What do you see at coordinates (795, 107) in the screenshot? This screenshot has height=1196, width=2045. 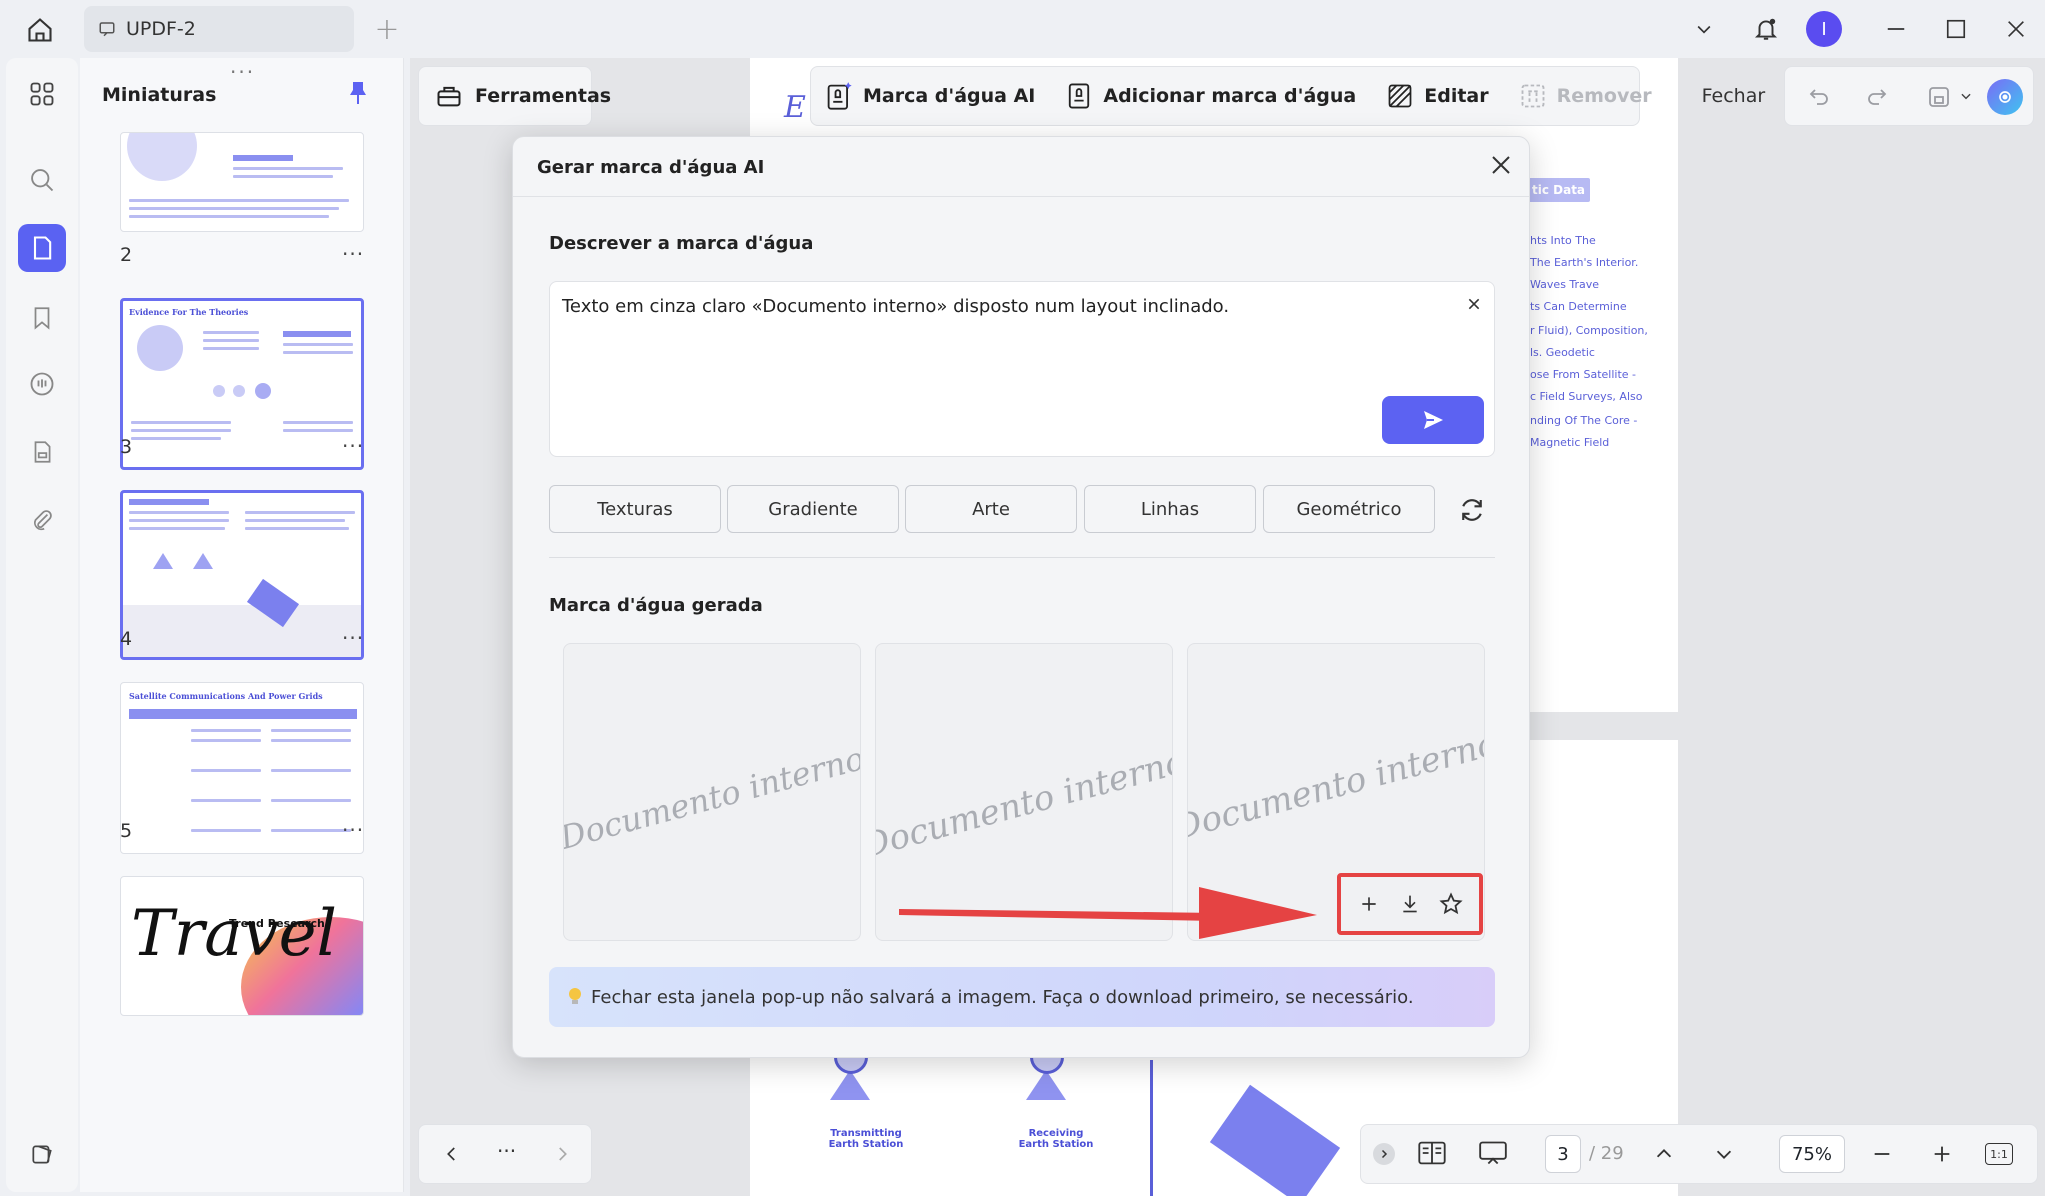 I see `page-title-fragment: E` at bounding box center [795, 107].